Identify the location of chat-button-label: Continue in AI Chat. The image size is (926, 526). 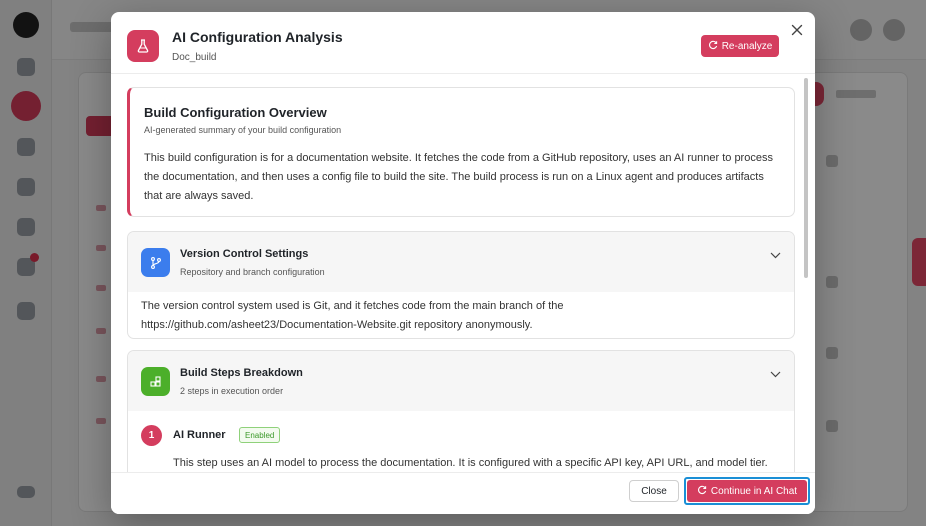
(754, 491).